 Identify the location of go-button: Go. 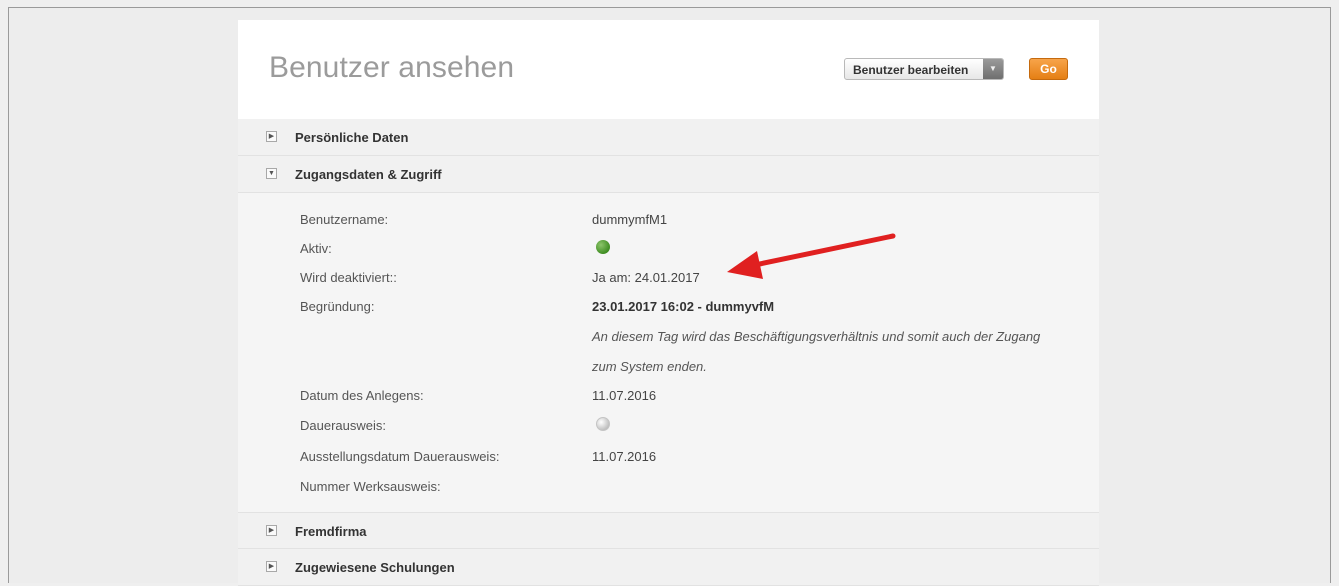
(1048, 69).